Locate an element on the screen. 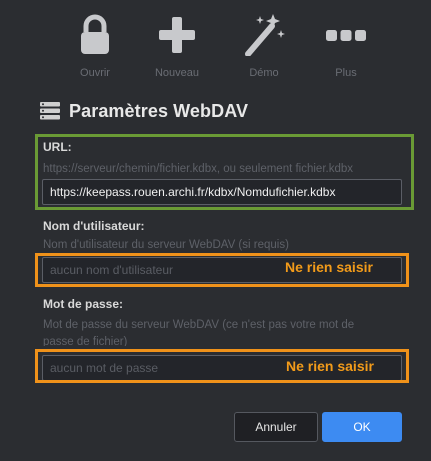 This screenshot has height=461, width=431. username-label: Nom d'utilisateur: is located at coordinates (94, 226).